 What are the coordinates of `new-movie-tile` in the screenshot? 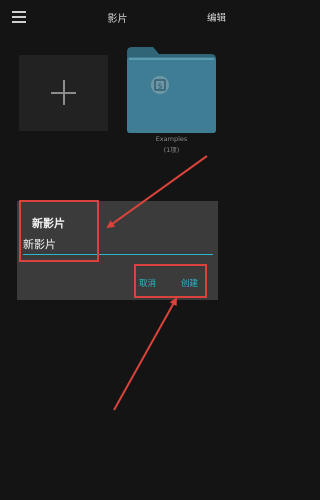 It's located at (63, 93).